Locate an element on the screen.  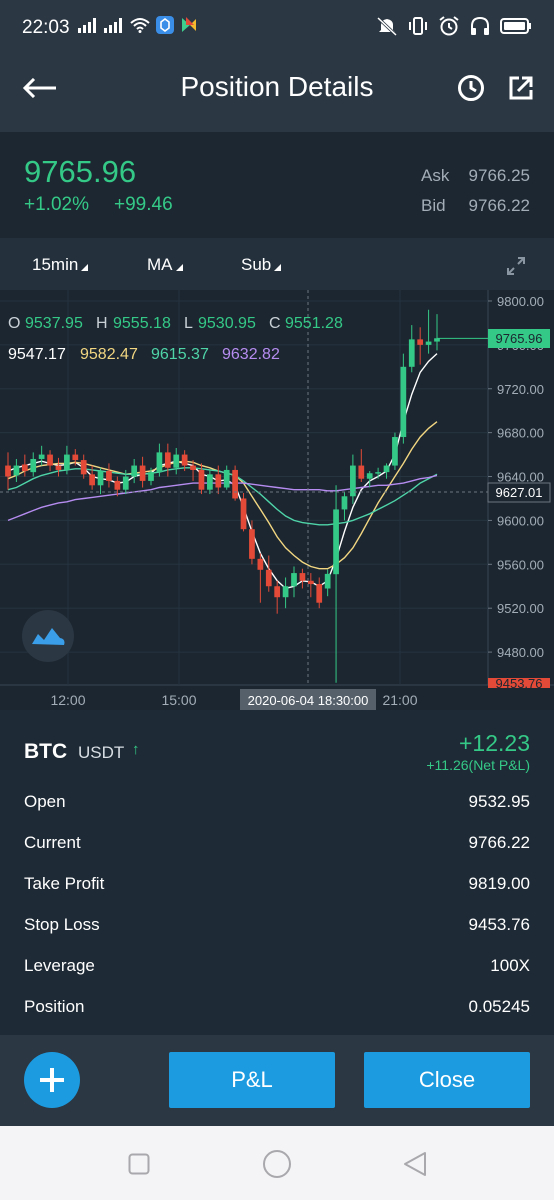
x-tick-label: 15:00 is located at coordinates (178, 700).